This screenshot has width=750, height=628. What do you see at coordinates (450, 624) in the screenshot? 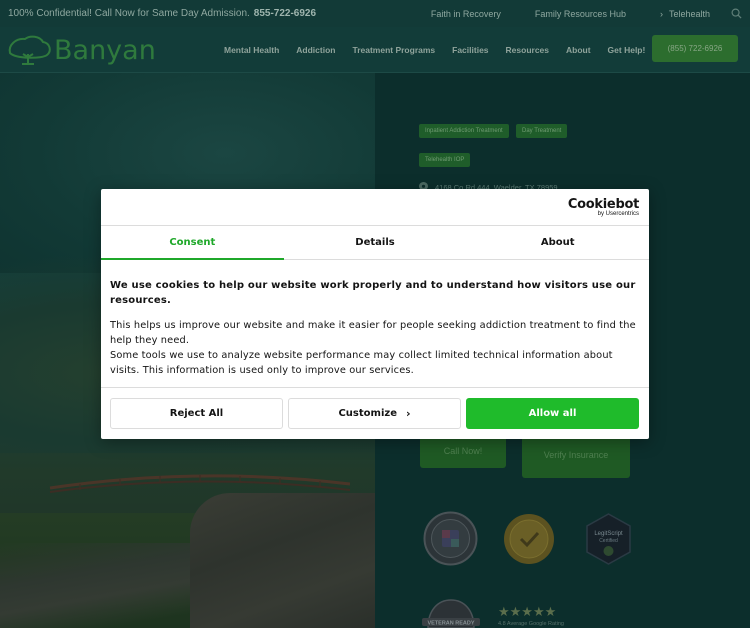
I see `svg-text: VETERAN READY` at bounding box center [450, 624].